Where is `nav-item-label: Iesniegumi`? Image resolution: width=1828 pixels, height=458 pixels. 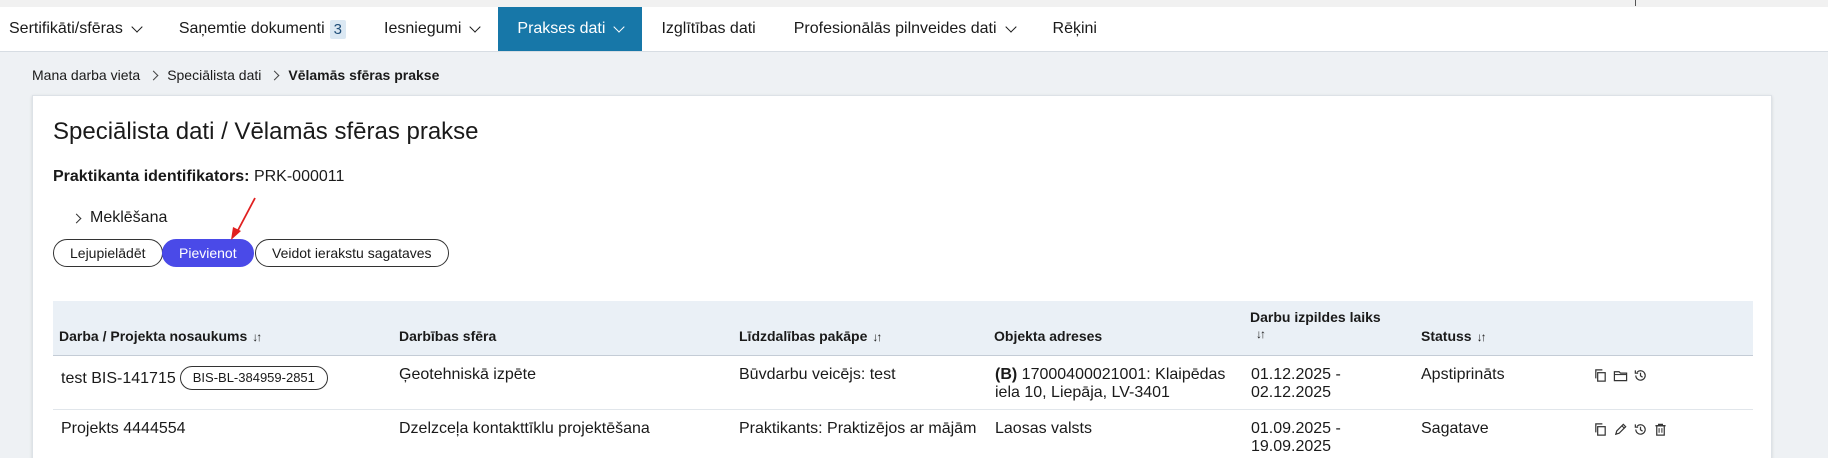
nav-item-label: Iesniegumi is located at coordinates (423, 28).